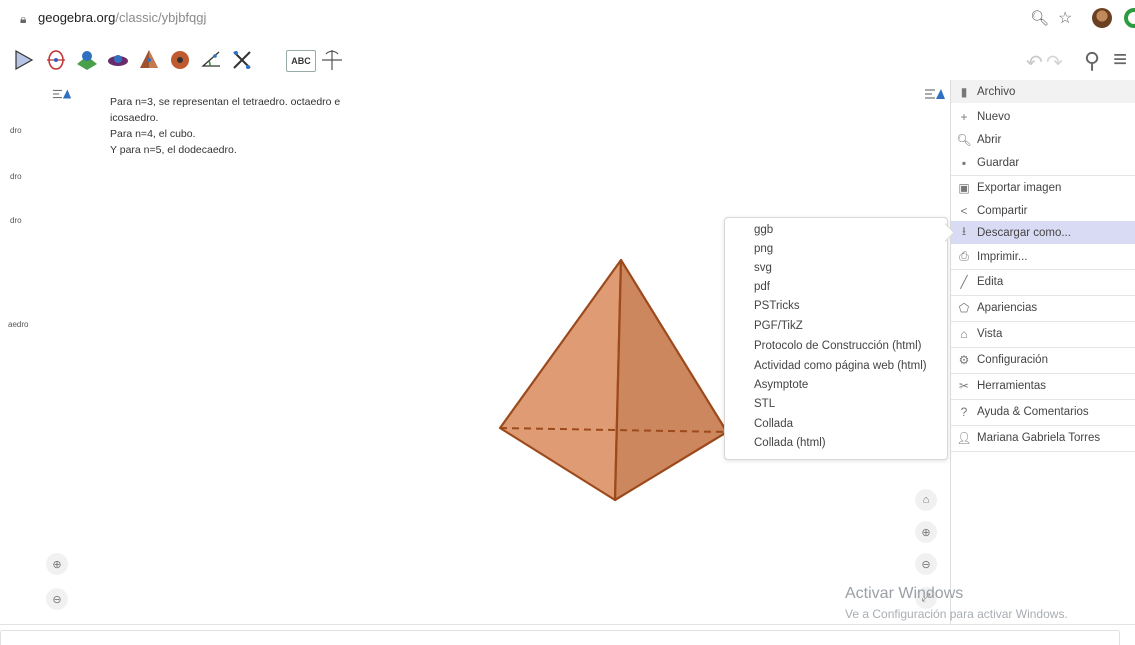 The width and height of the screenshot is (1135, 645). Describe the element at coordinates (1012, 359) in the screenshot. I see `menu-item-label: Configuración` at that location.